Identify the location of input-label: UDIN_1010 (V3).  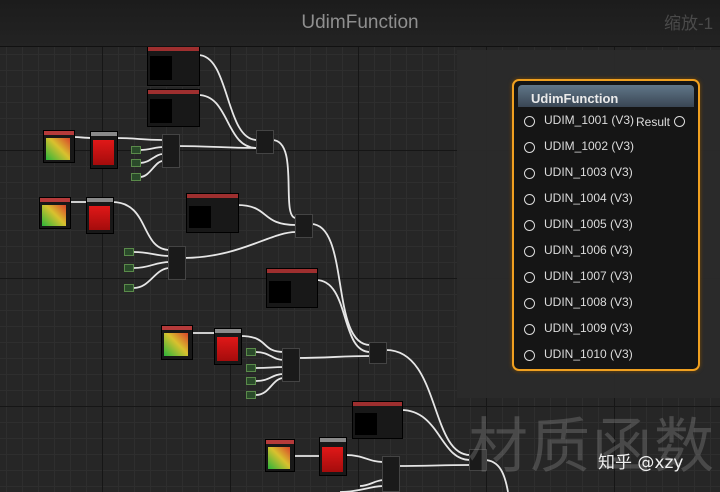
(588, 354).